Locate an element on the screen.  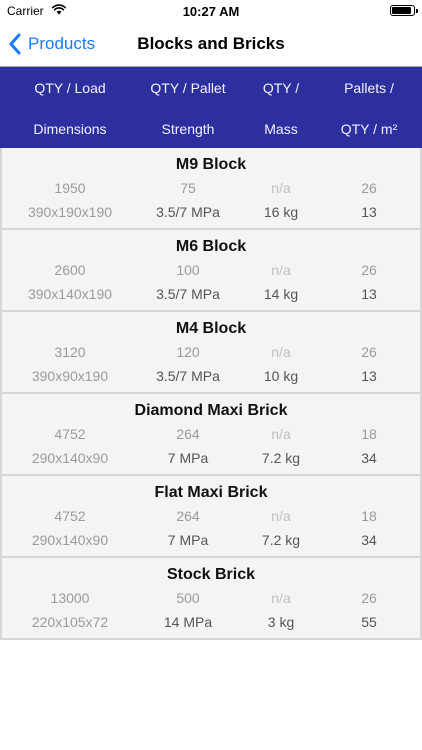
header-row-1: QTY / Load QTY / Pallet QTY / Pallets / is located at coordinates (211, 87).